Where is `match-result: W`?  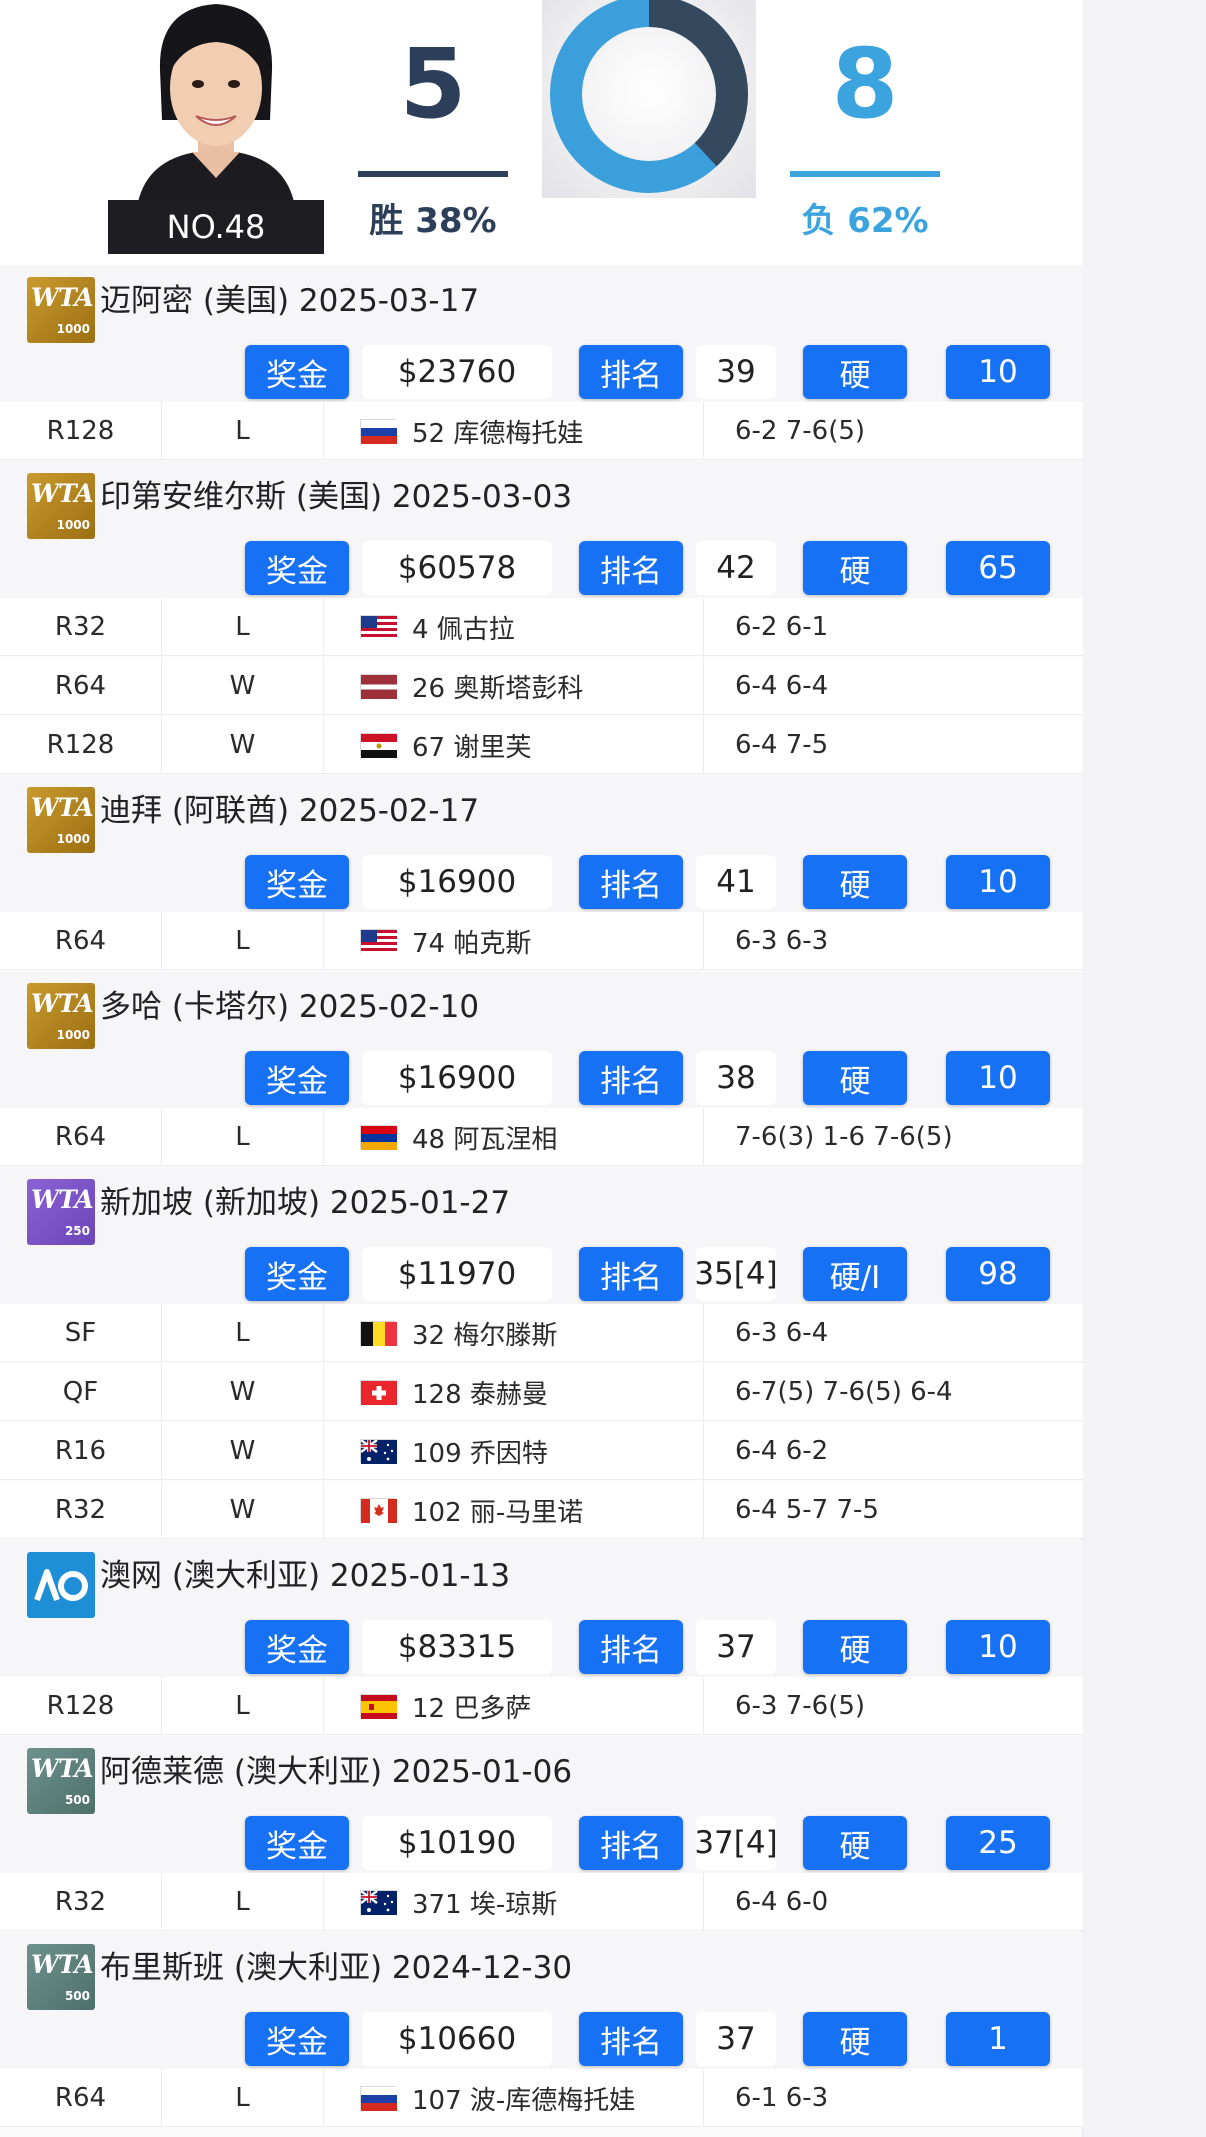 match-result: W is located at coordinates (243, 745).